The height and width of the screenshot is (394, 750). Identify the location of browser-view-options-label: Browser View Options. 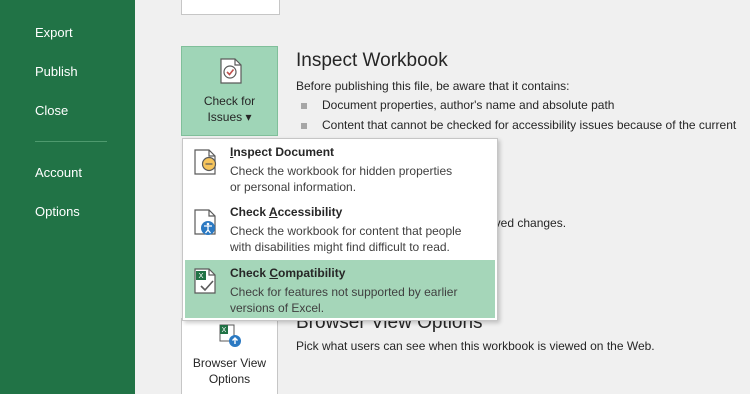
(229, 371).